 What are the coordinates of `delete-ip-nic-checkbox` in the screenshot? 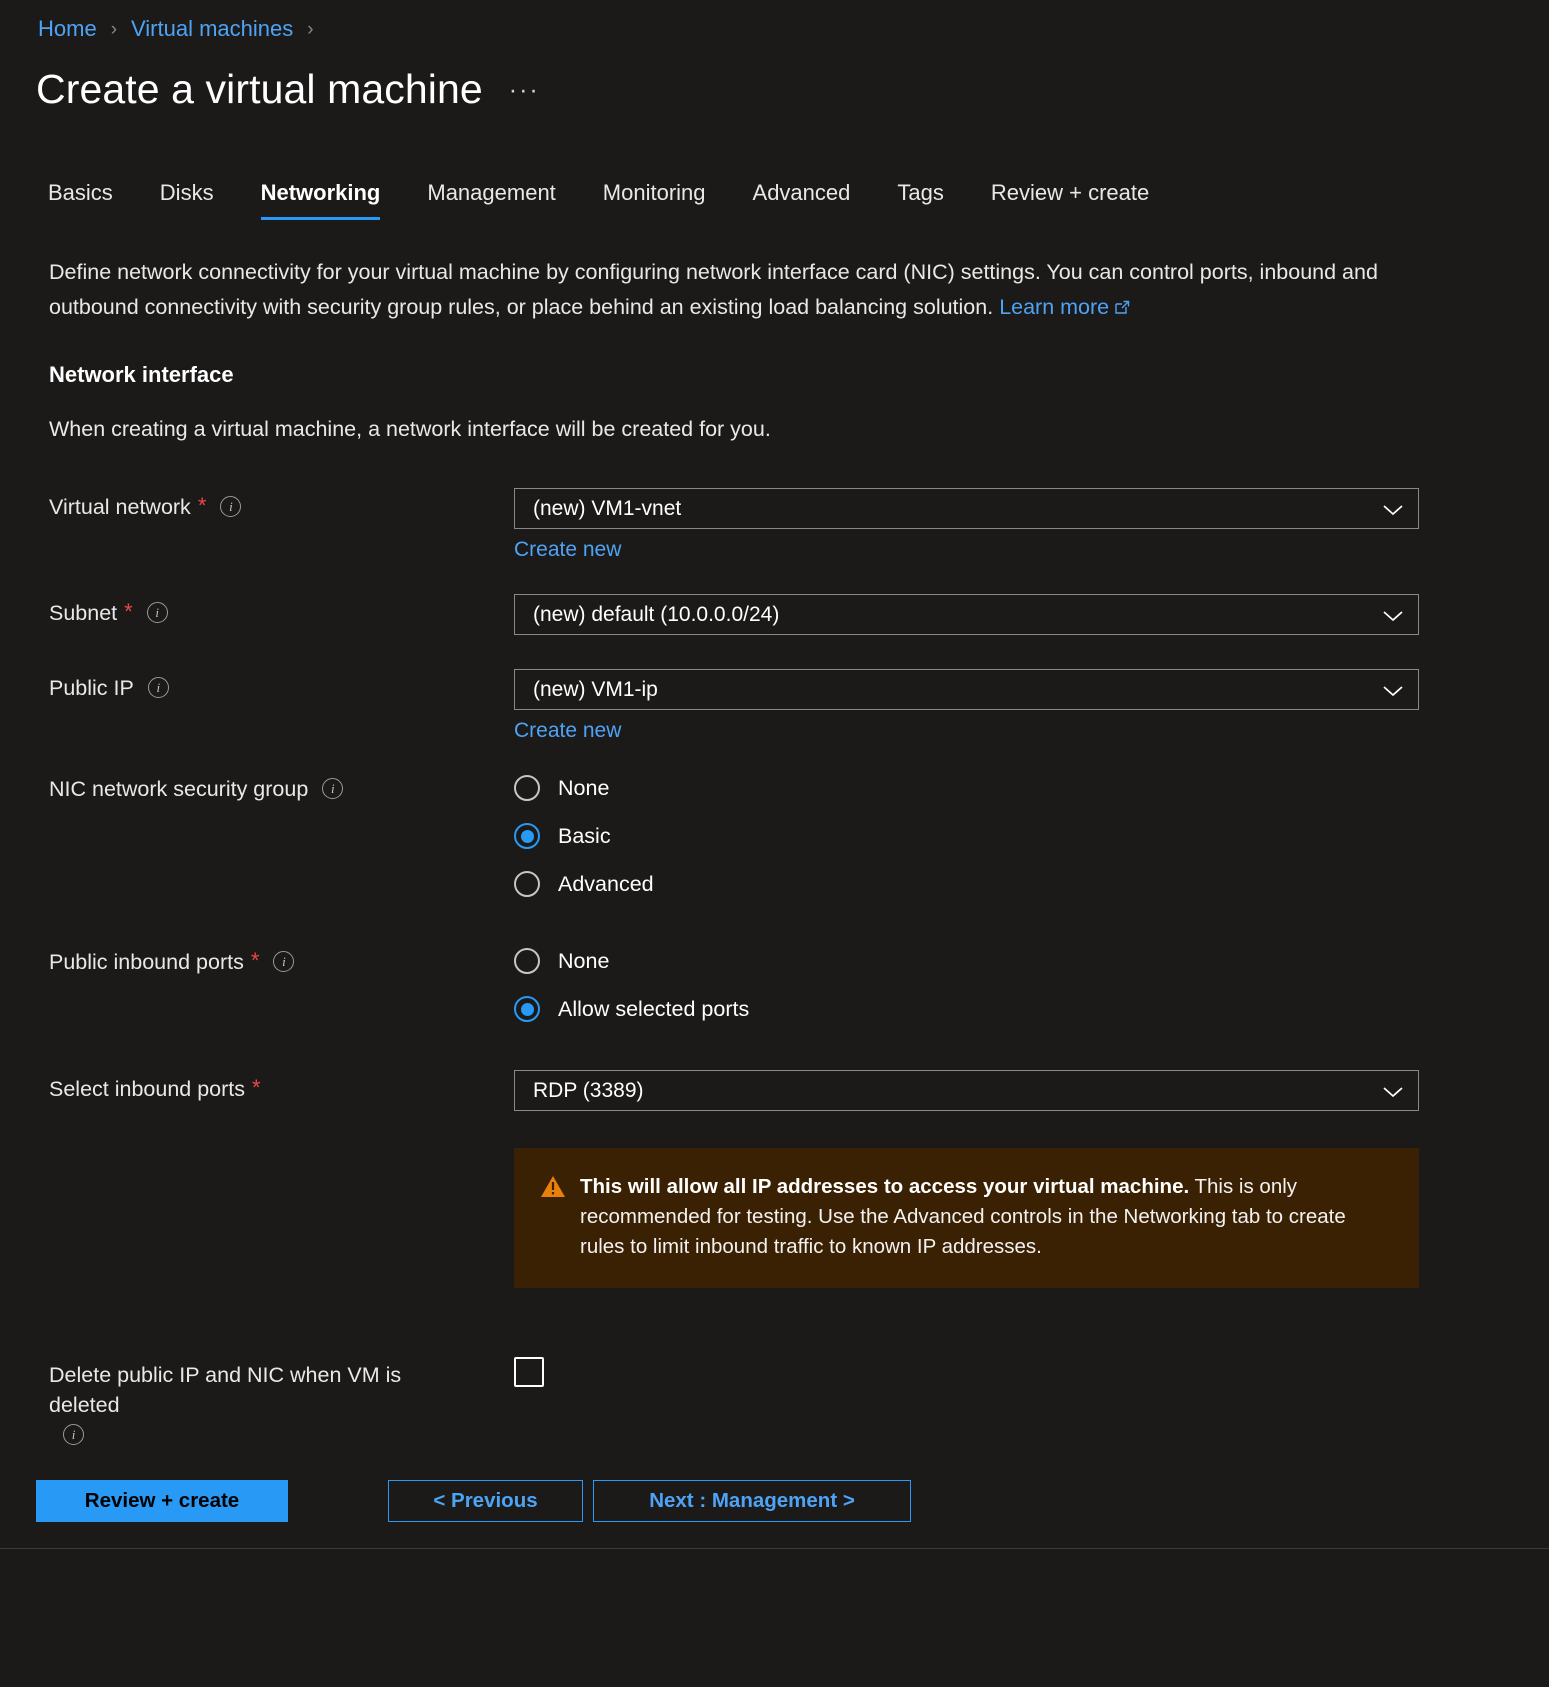 It's located at (529, 1372).